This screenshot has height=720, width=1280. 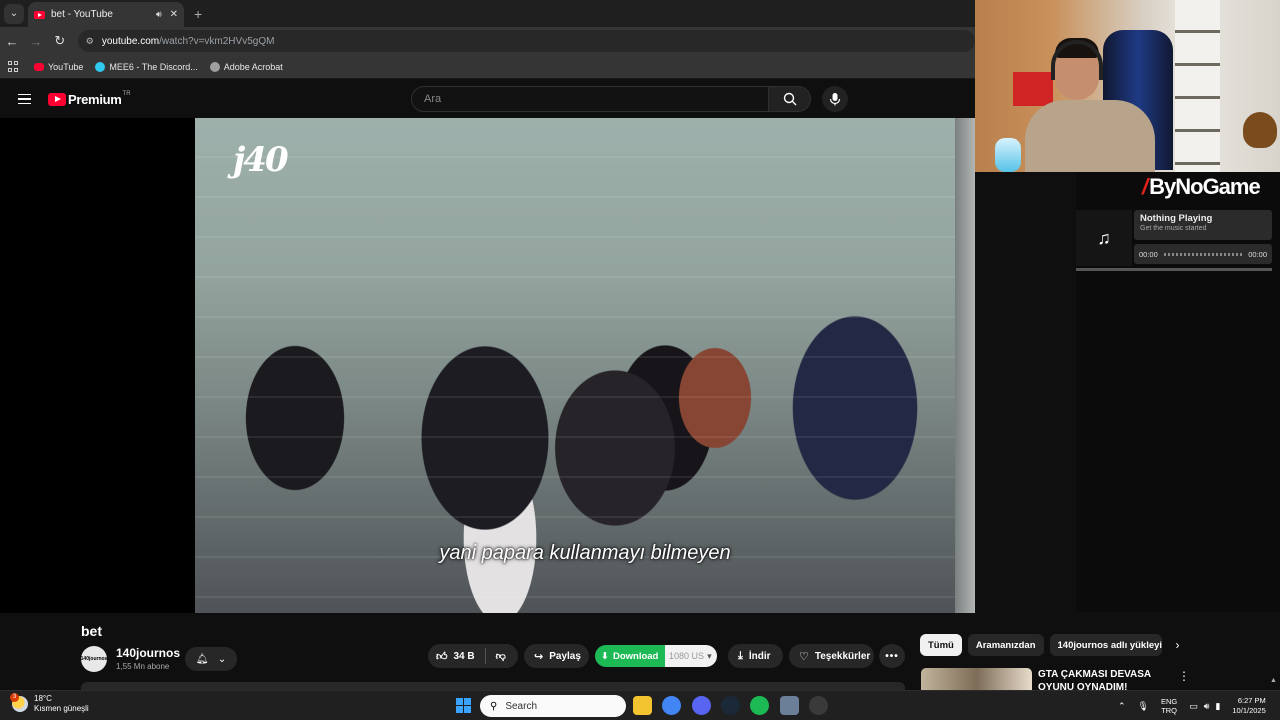 What do you see at coordinates (14, 13) in the screenshot?
I see `tab-search-button: ⌄` at bounding box center [14, 13].